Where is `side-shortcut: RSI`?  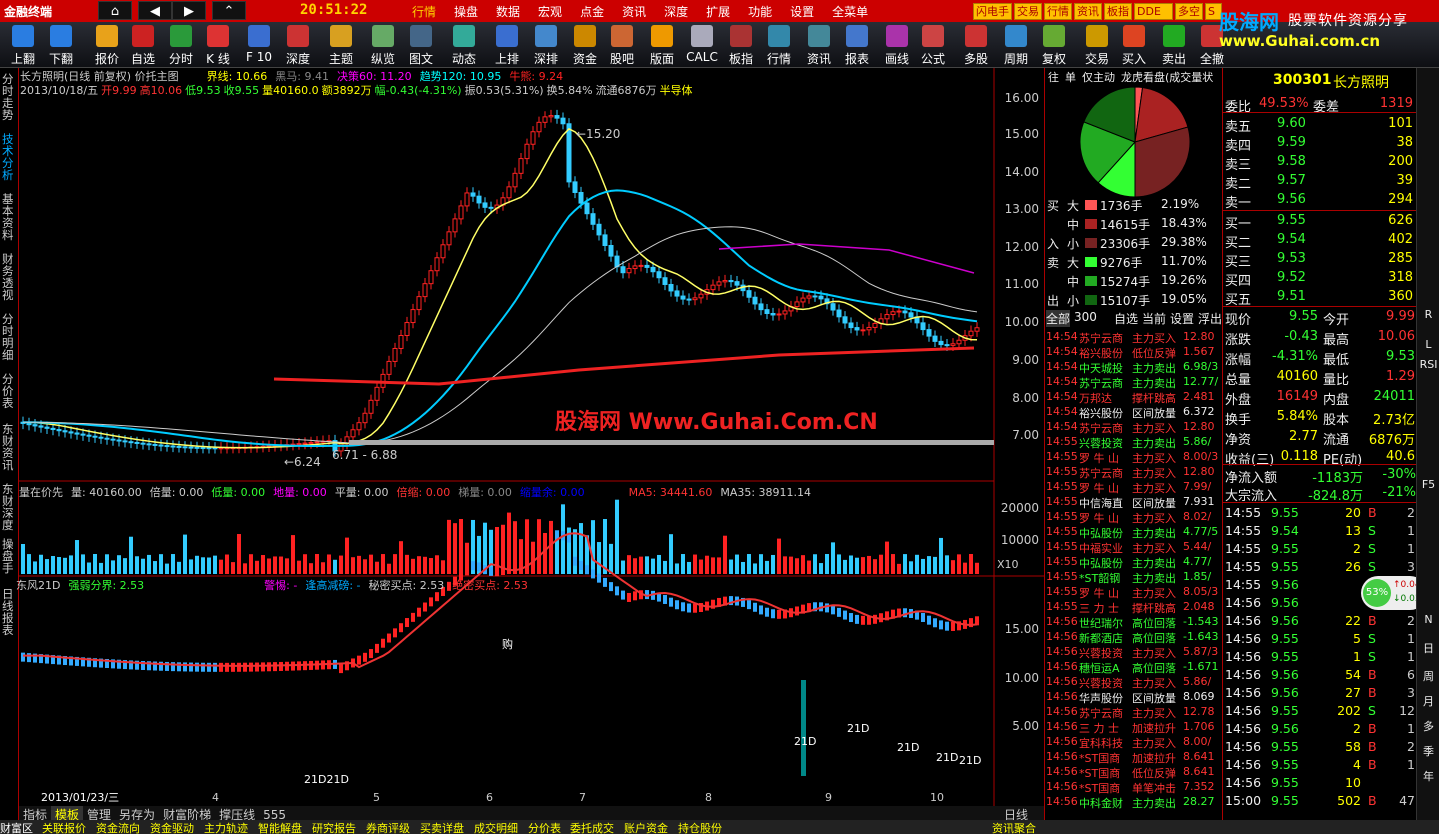 side-shortcut: RSI is located at coordinates (1428, 364).